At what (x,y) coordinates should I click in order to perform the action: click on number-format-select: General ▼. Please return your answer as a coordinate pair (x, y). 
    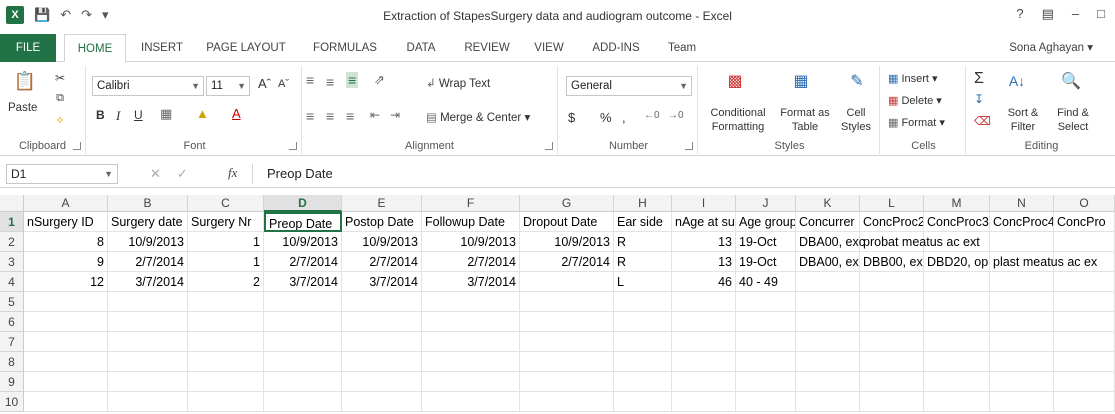
    Looking at the image, I should click on (629, 86).